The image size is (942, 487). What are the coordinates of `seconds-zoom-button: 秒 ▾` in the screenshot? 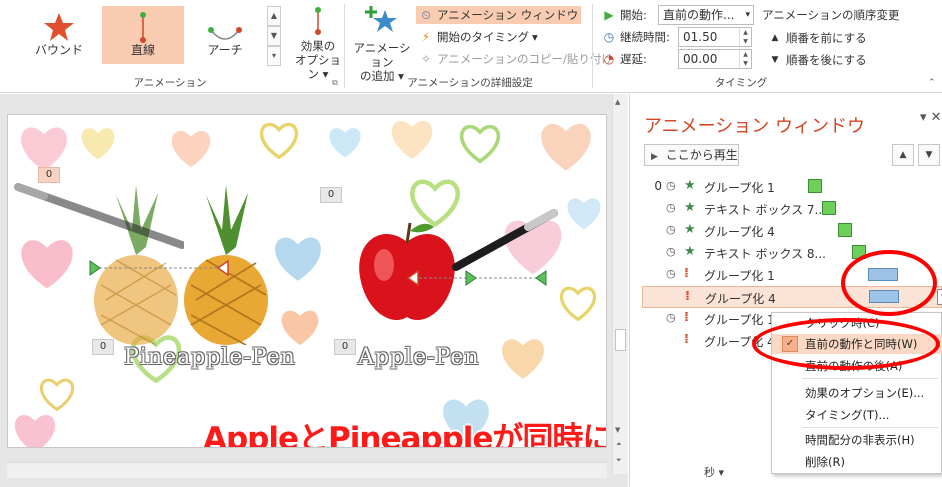 It's located at (714, 472).